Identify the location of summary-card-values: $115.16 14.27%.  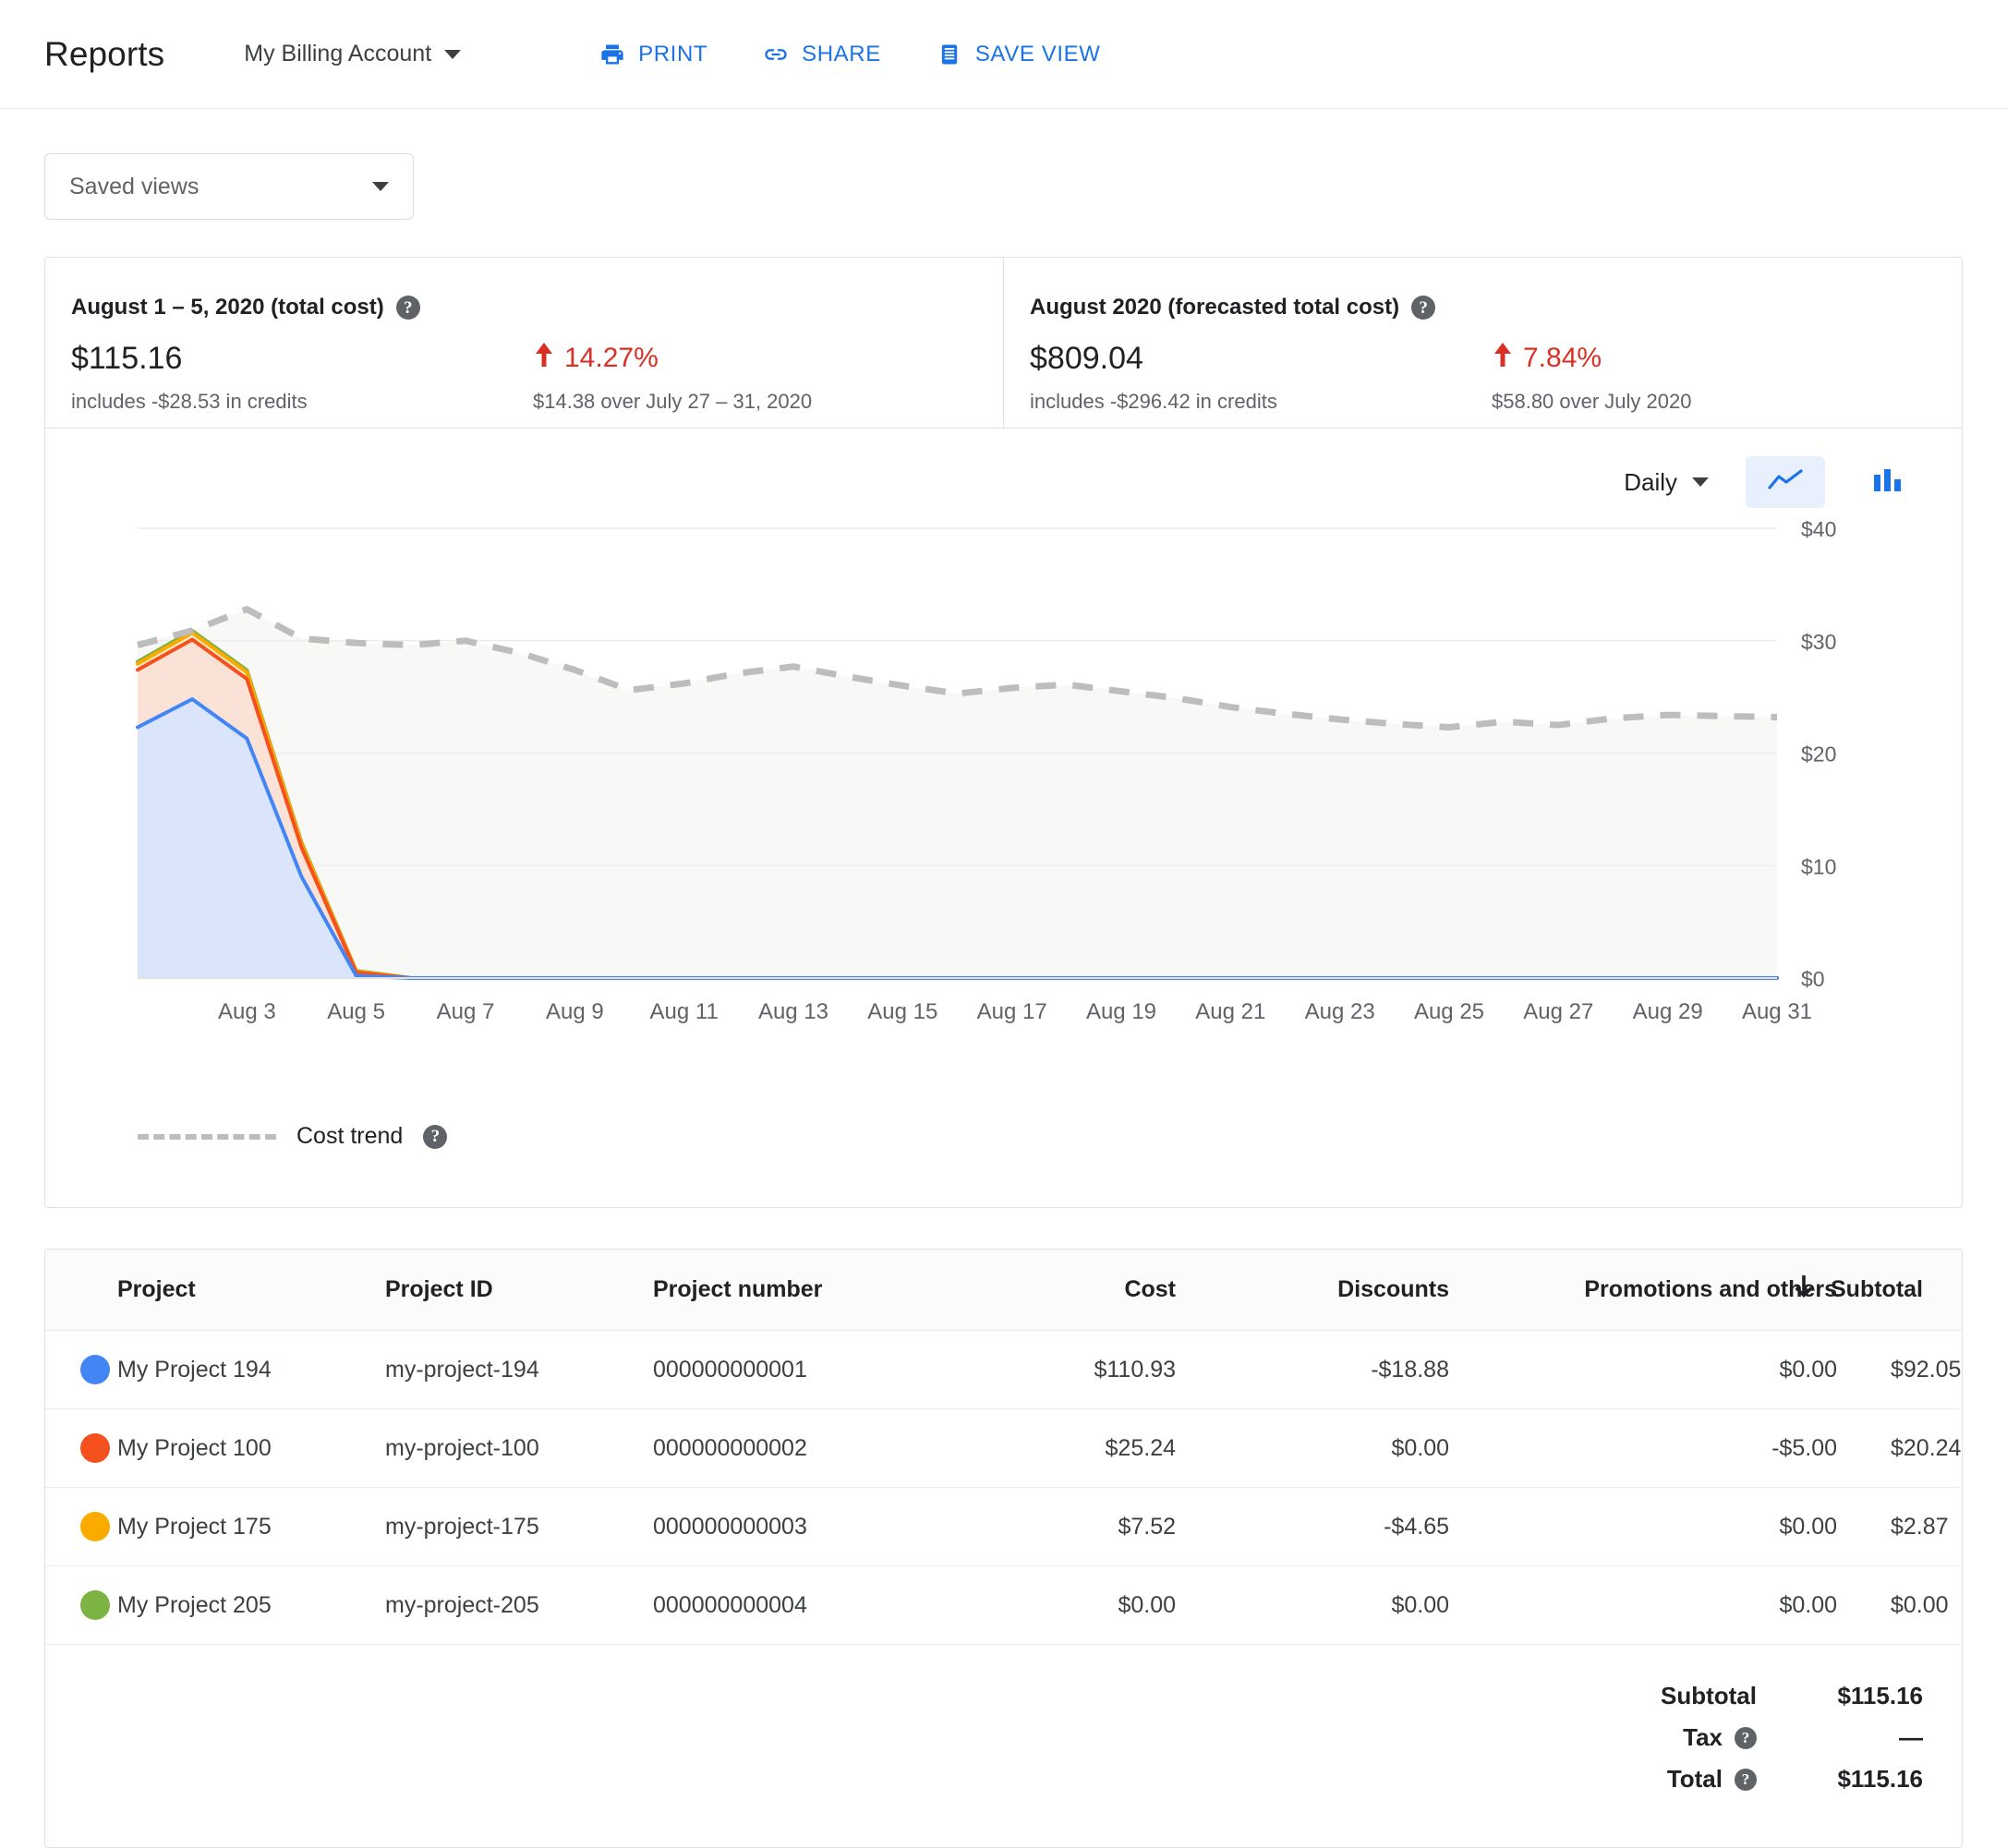
(524, 359).